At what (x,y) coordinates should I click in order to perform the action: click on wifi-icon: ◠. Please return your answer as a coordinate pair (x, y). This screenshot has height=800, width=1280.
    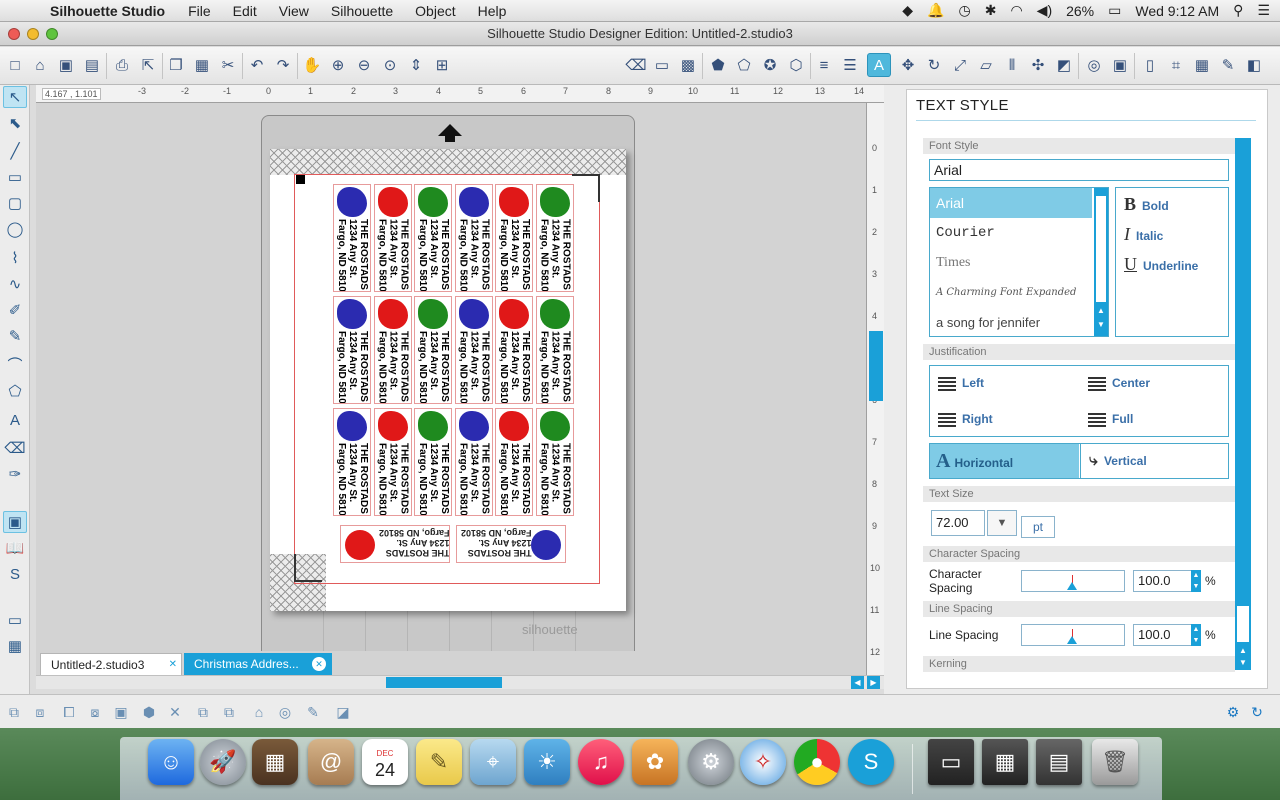
    Looking at the image, I should click on (1016, 10).